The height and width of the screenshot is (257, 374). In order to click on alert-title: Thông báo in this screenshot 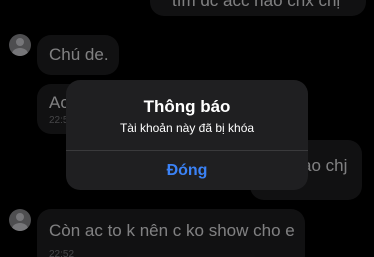, I will do `click(187, 106)`.